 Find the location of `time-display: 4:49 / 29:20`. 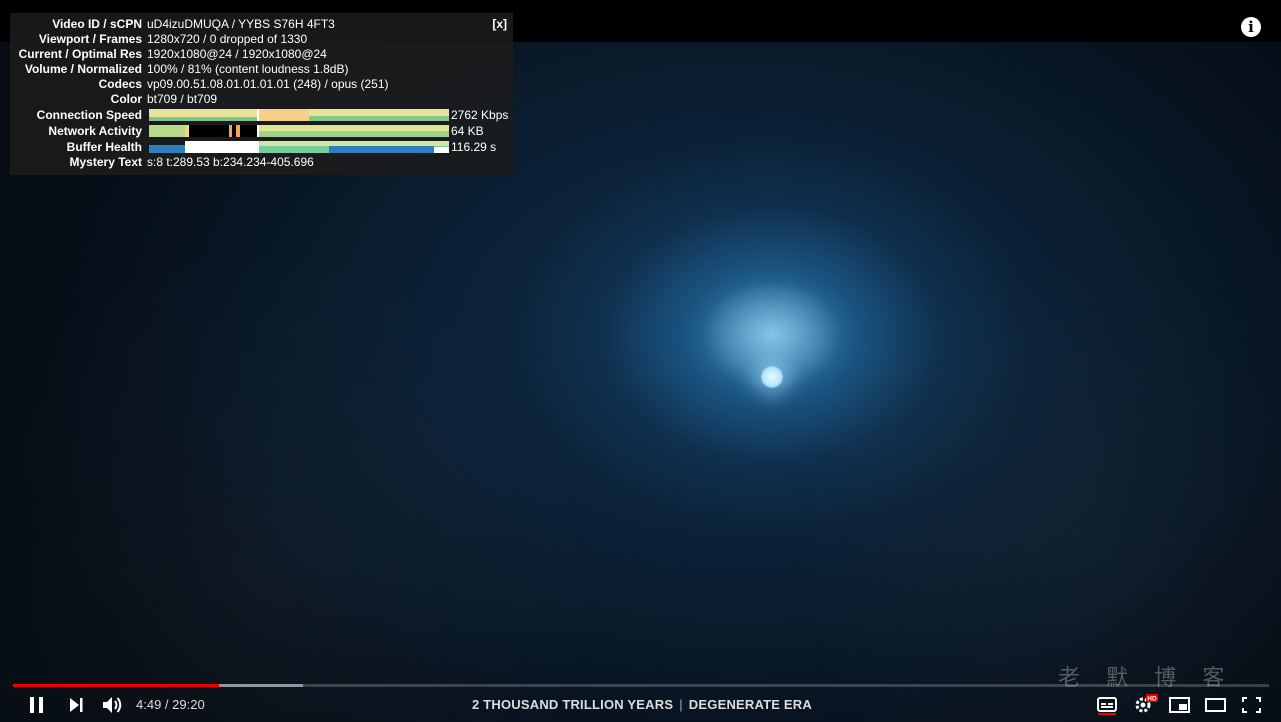

time-display: 4:49 / 29:20 is located at coordinates (170, 704).